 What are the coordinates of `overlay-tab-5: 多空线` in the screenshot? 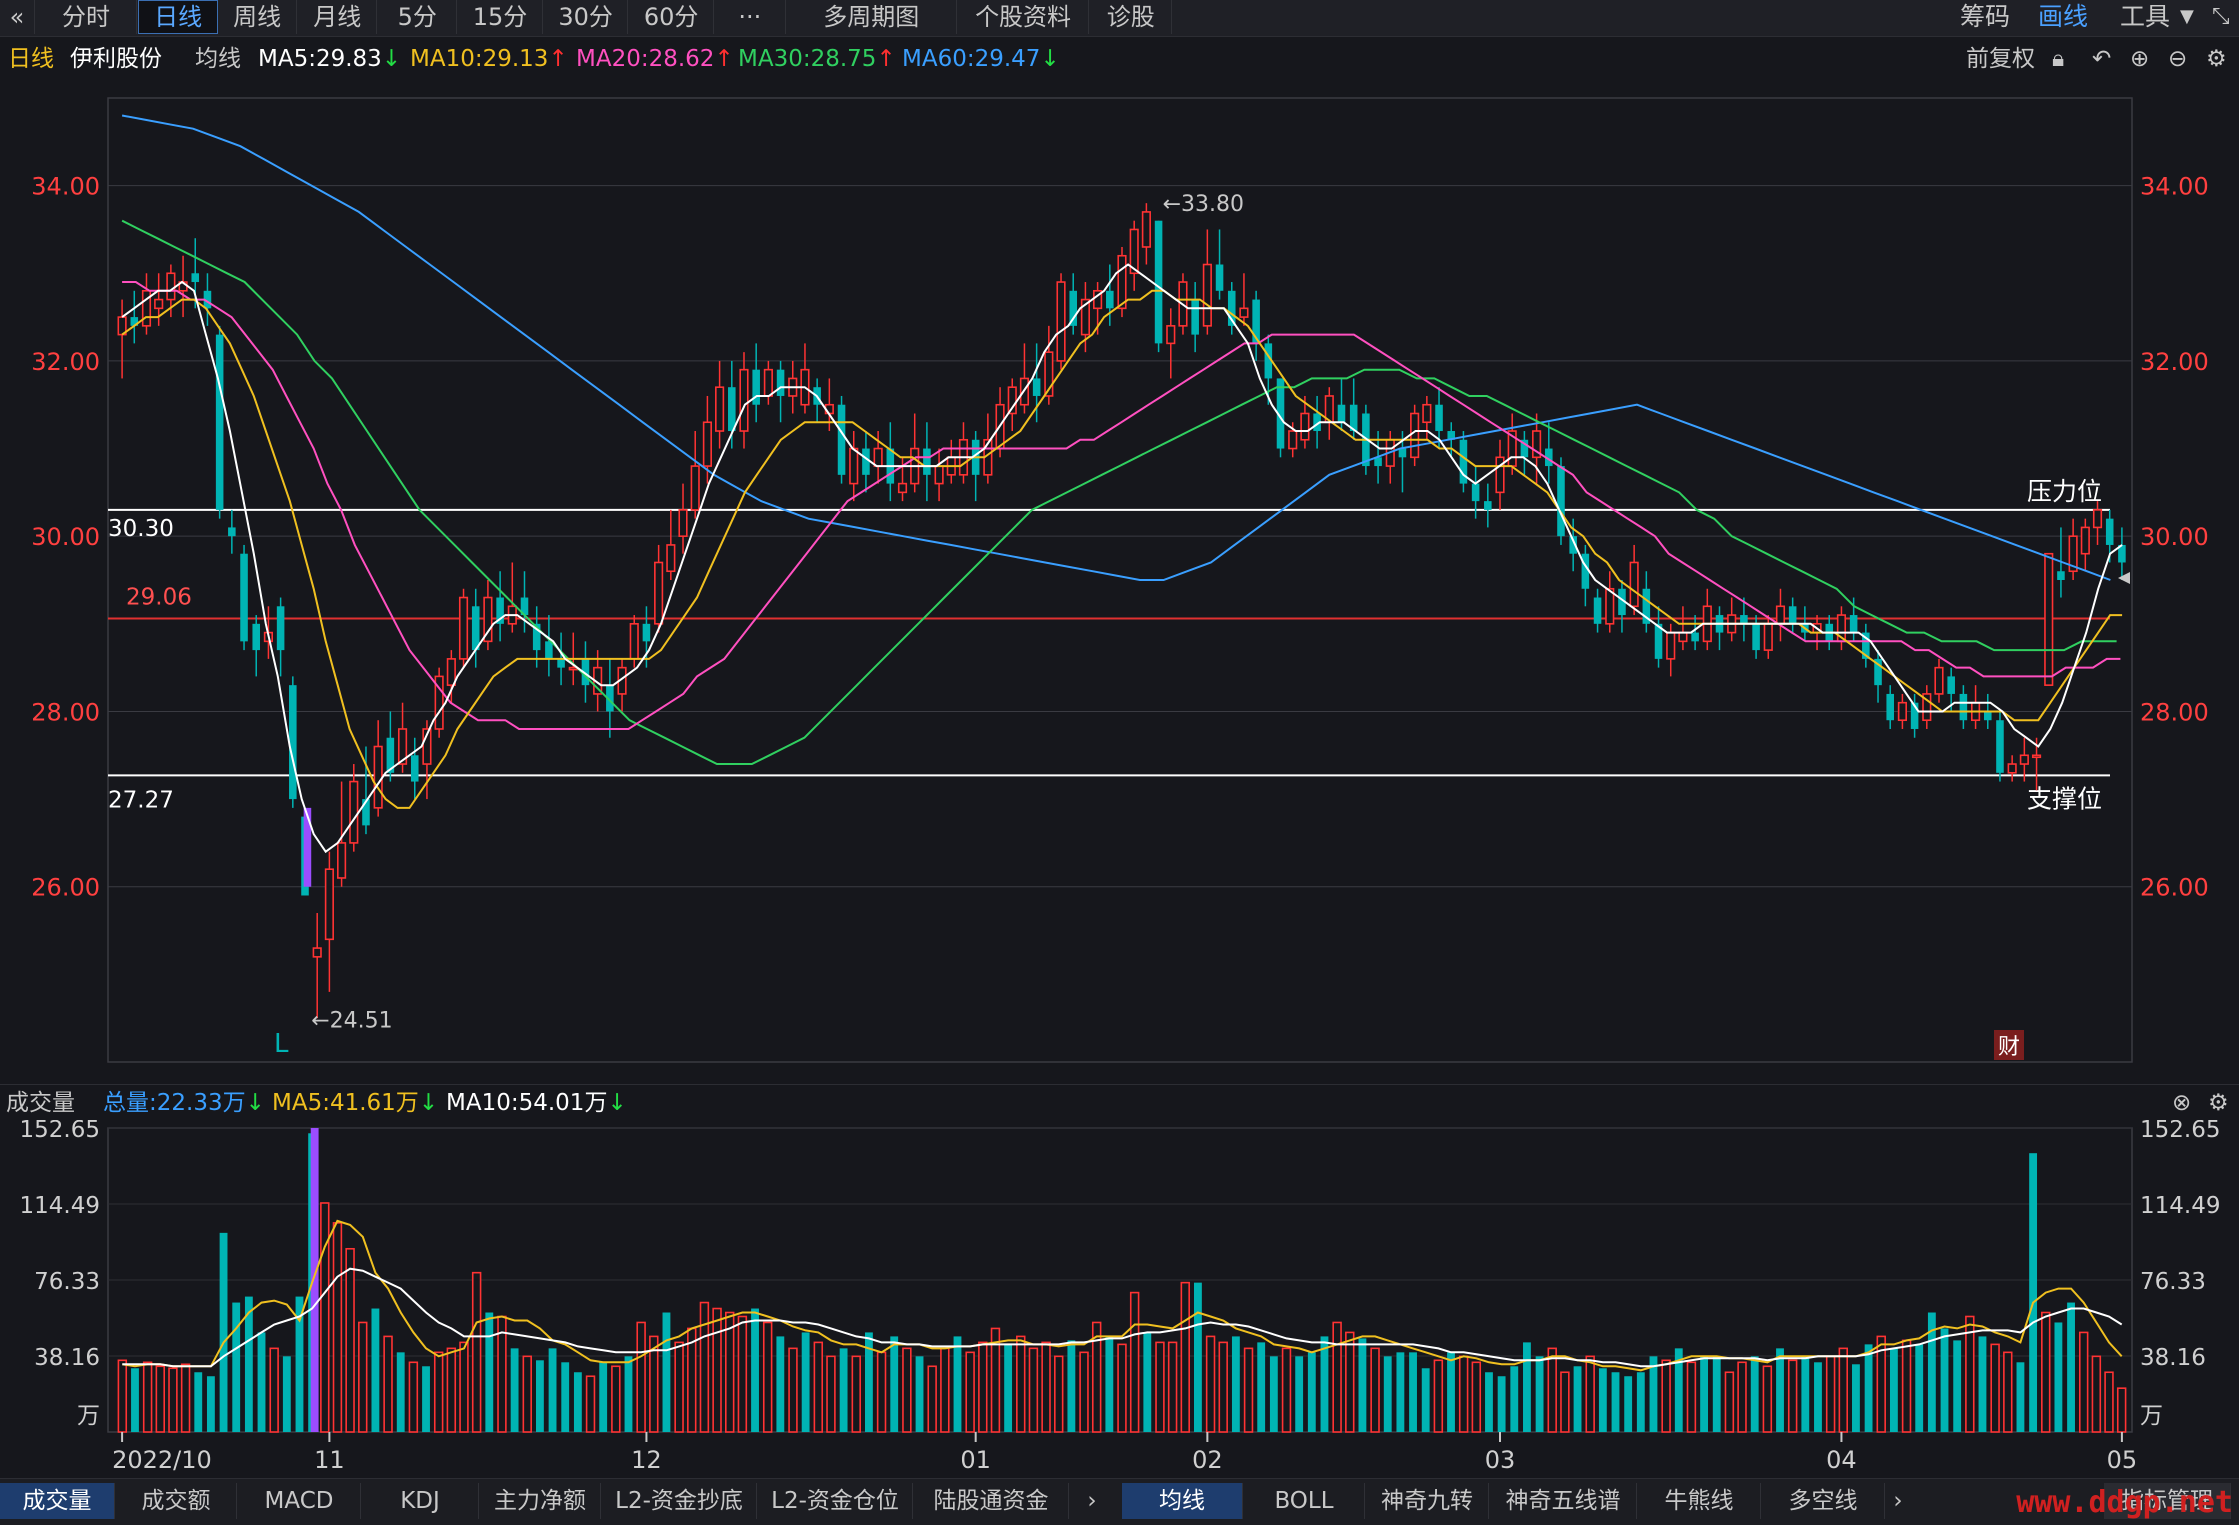 It's located at (1823, 1501).